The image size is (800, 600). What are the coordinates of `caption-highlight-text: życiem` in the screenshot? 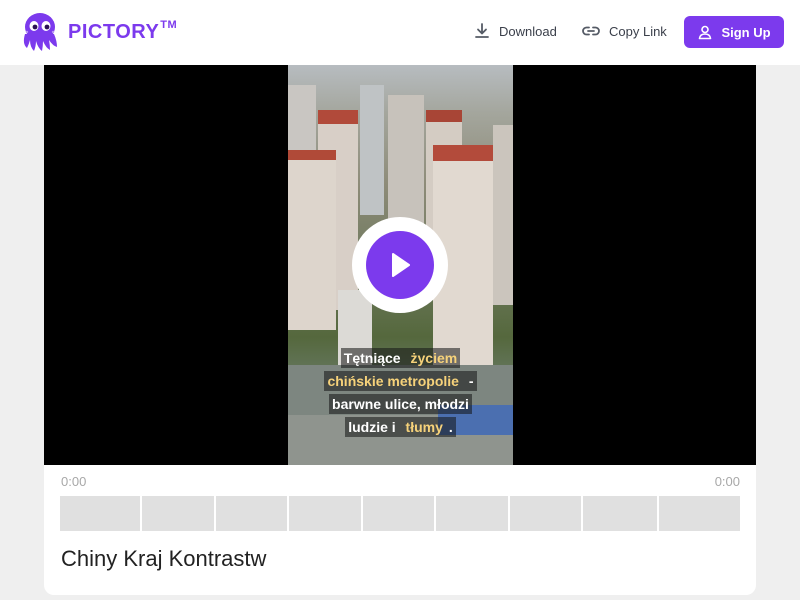 It's located at (434, 358).